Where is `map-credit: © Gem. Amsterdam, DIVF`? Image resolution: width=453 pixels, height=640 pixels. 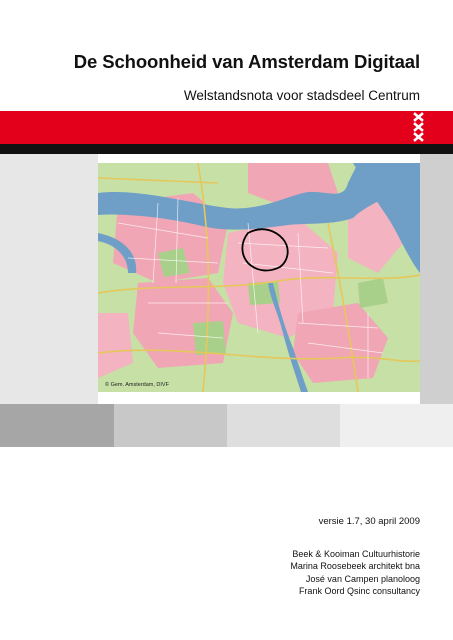 map-credit: © Gem. Amsterdam, DIVF is located at coordinates (137, 385).